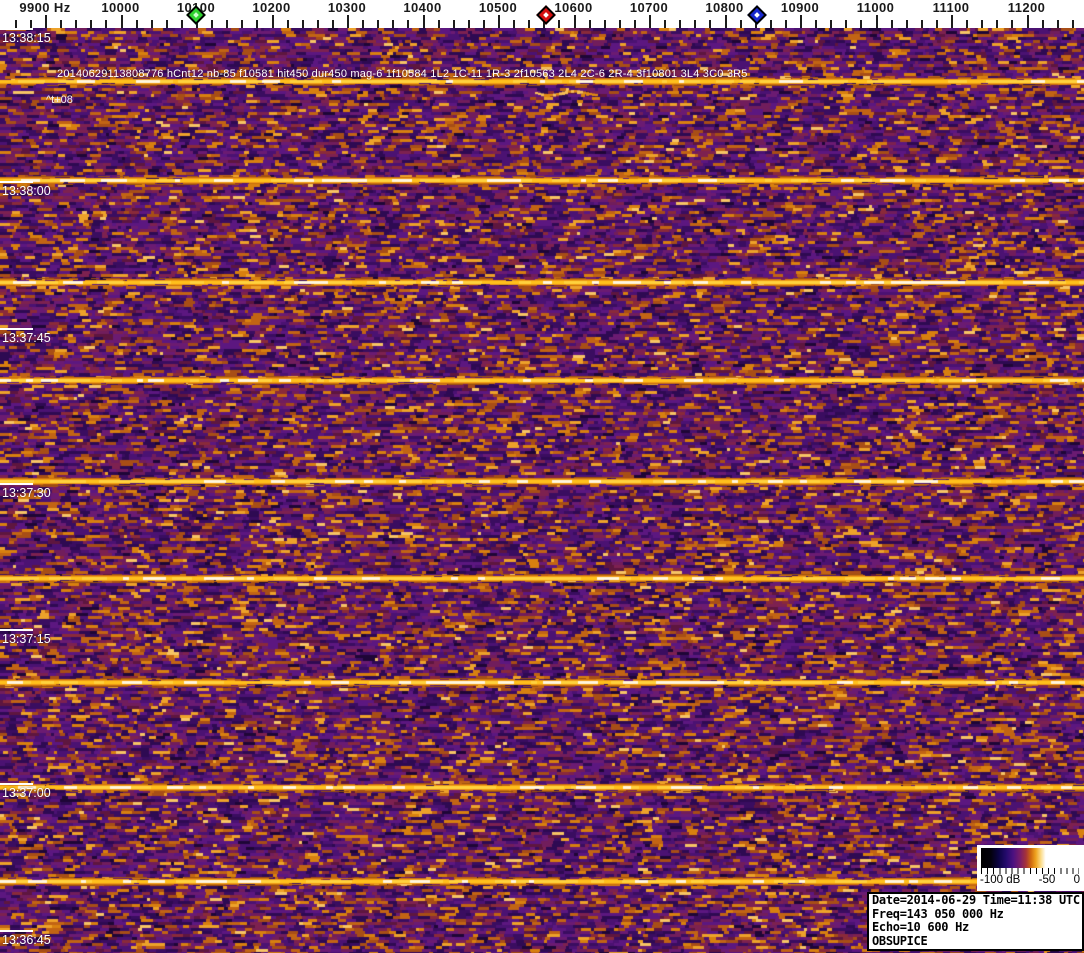 This screenshot has height=953, width=1084. What do you see at coordinates (724, 7) in the screenshot?
I see `freq-tick-label: 10800` at bounding box center [724, 7].